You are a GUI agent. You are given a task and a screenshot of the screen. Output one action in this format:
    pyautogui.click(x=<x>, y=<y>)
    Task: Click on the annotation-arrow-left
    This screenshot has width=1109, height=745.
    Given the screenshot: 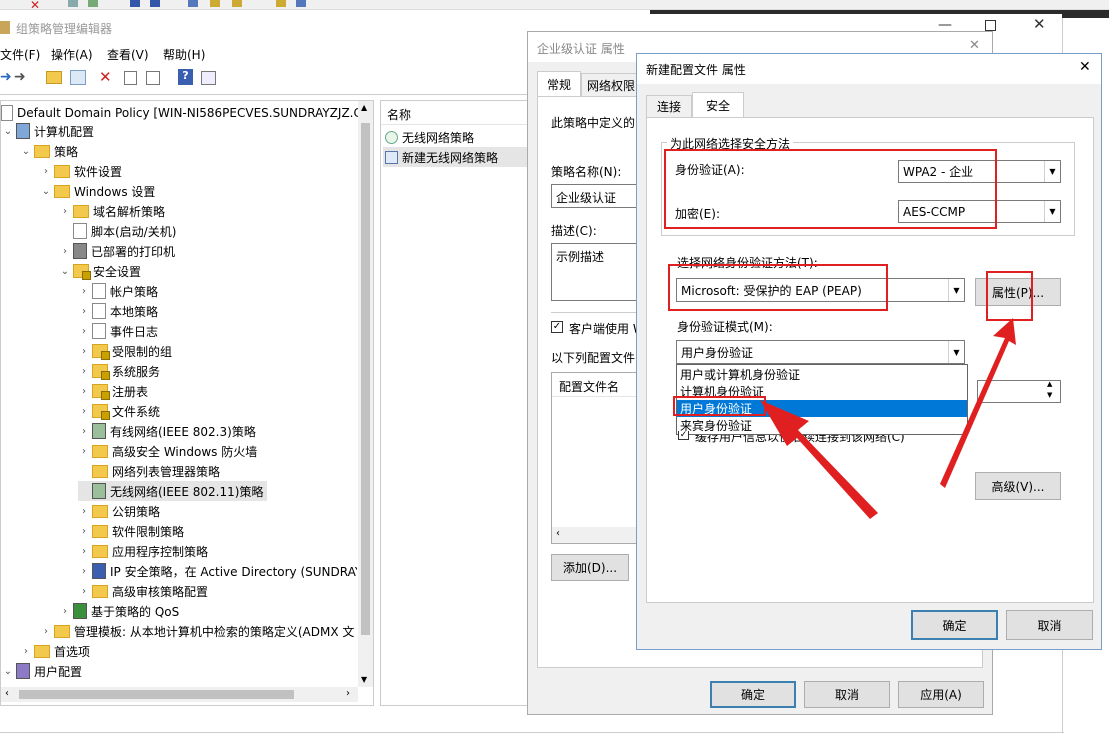 What is the action you would take?
    pyautogui.click(x=819, y=459)
    